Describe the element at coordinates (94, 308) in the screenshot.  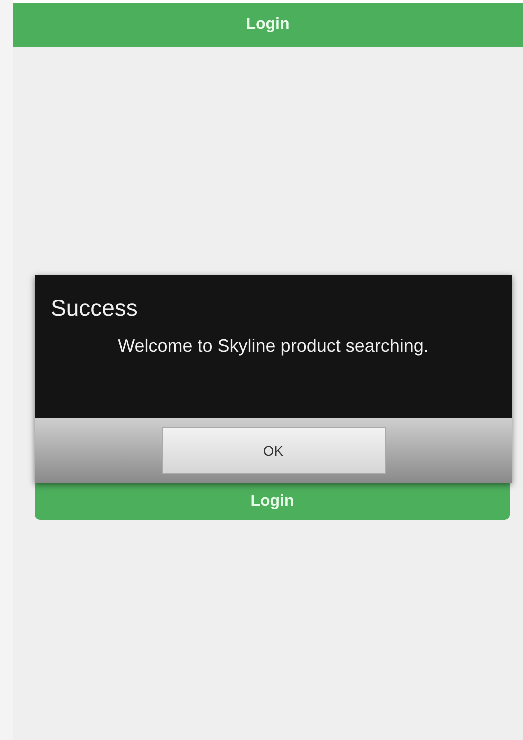
I see `dialog-title: Success` at that location.